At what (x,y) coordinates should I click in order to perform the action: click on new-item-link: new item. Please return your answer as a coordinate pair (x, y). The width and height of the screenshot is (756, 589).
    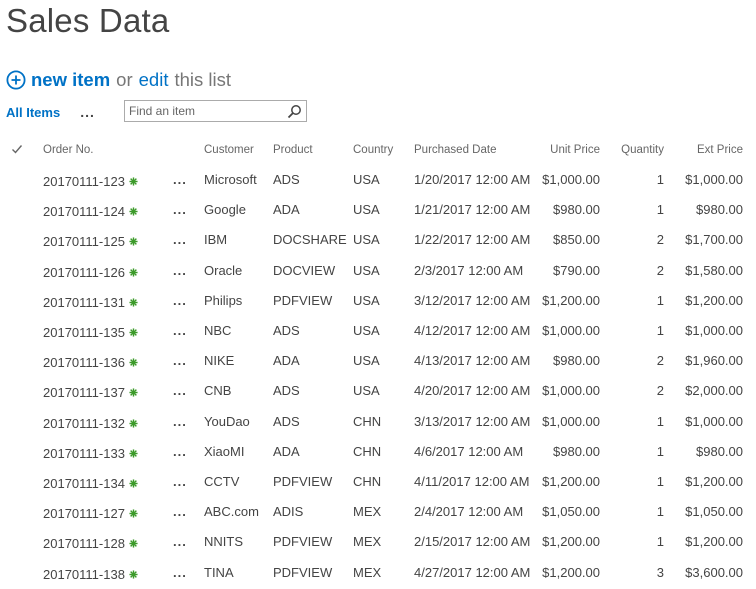
    Looking at the image, I should click on (70, 80).